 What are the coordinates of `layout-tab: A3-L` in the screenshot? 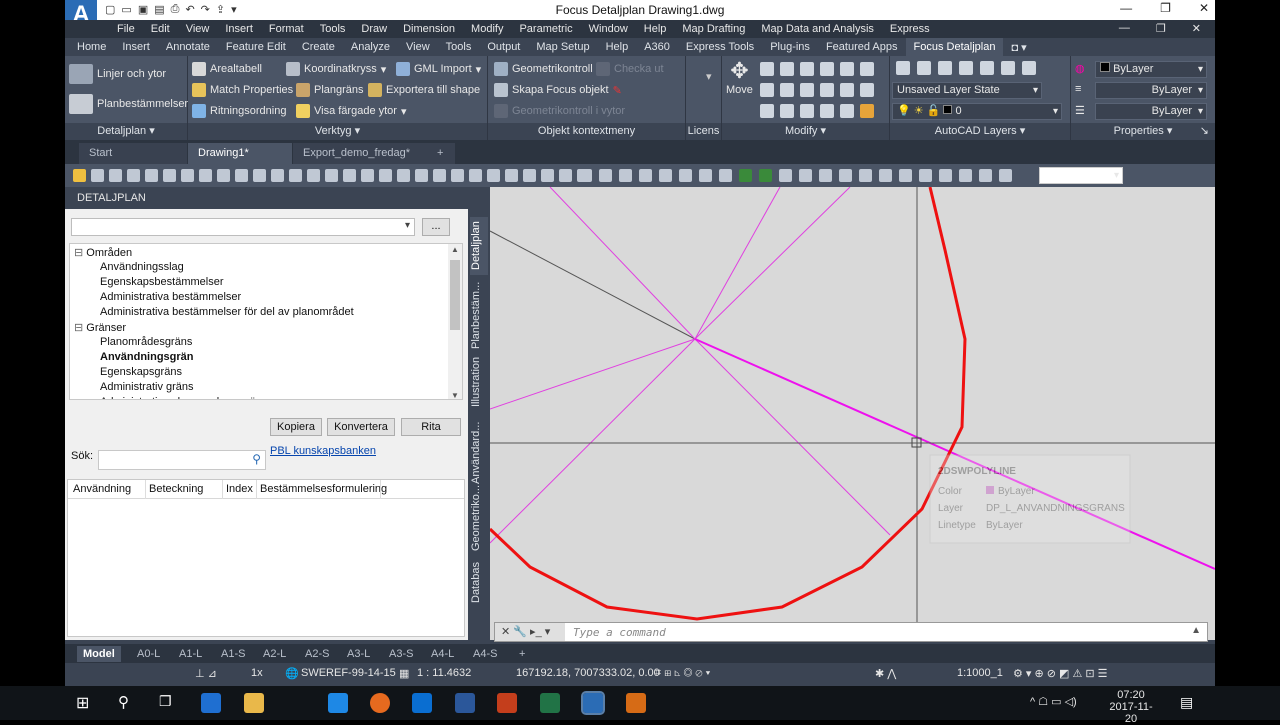 It's located at (358, 654).